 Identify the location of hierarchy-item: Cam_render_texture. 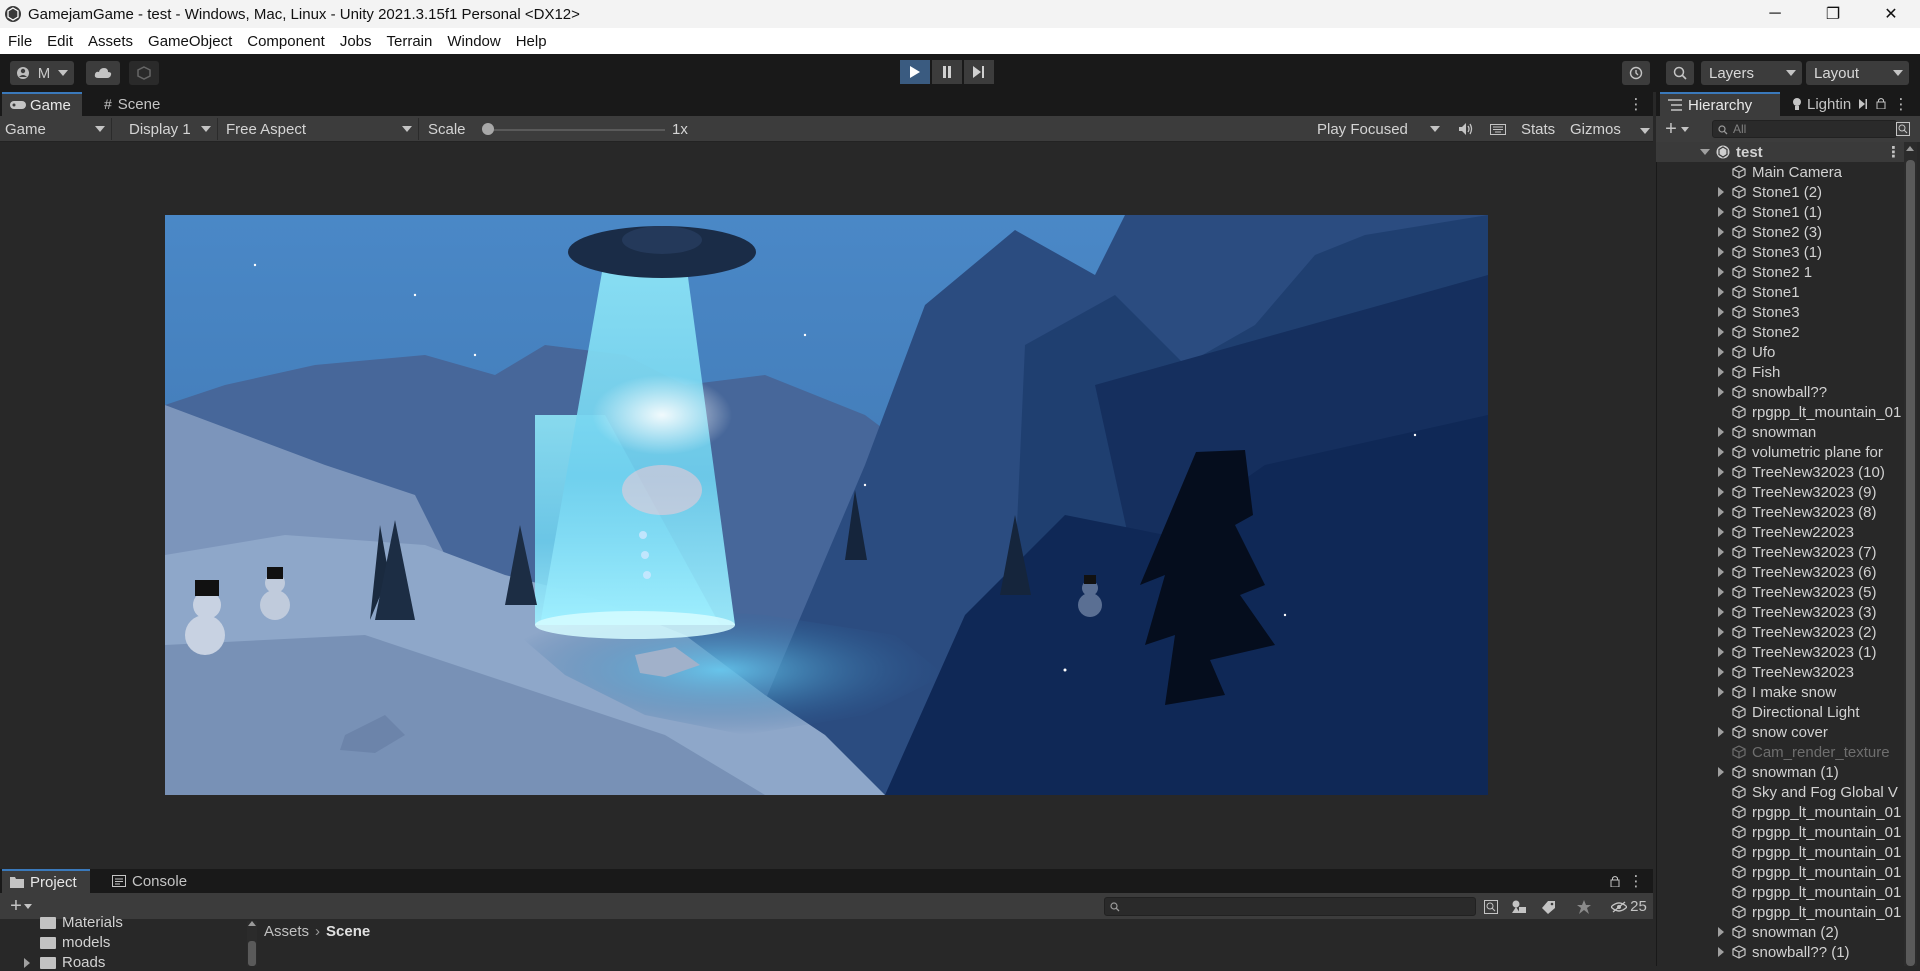
(1781, 752).